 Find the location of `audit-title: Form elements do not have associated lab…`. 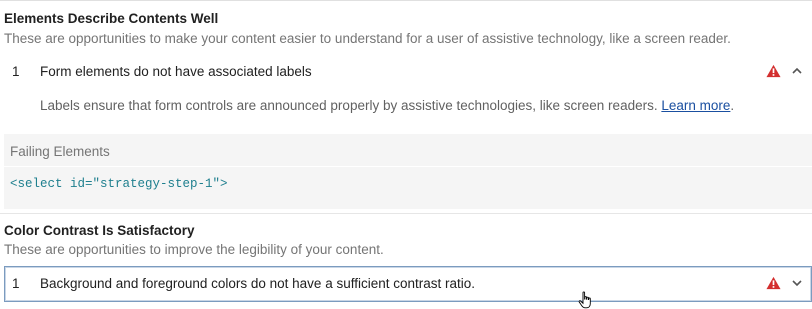

audit-title: Form elements do not have associated lab… is located at coordinates (176, 71).